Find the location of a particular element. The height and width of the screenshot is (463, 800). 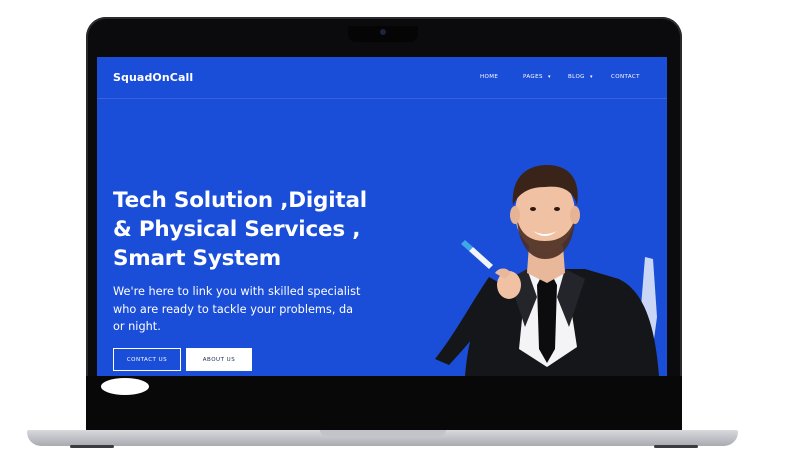

hero-title-line: Smart System is located at coordinates (197, 258).